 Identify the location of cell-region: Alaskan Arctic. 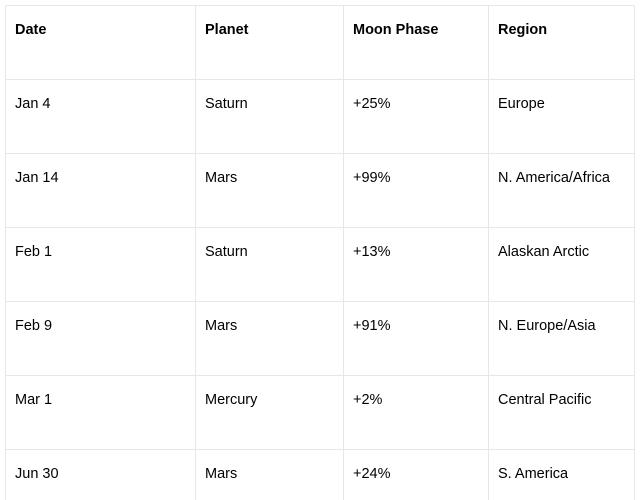
(561, 264).